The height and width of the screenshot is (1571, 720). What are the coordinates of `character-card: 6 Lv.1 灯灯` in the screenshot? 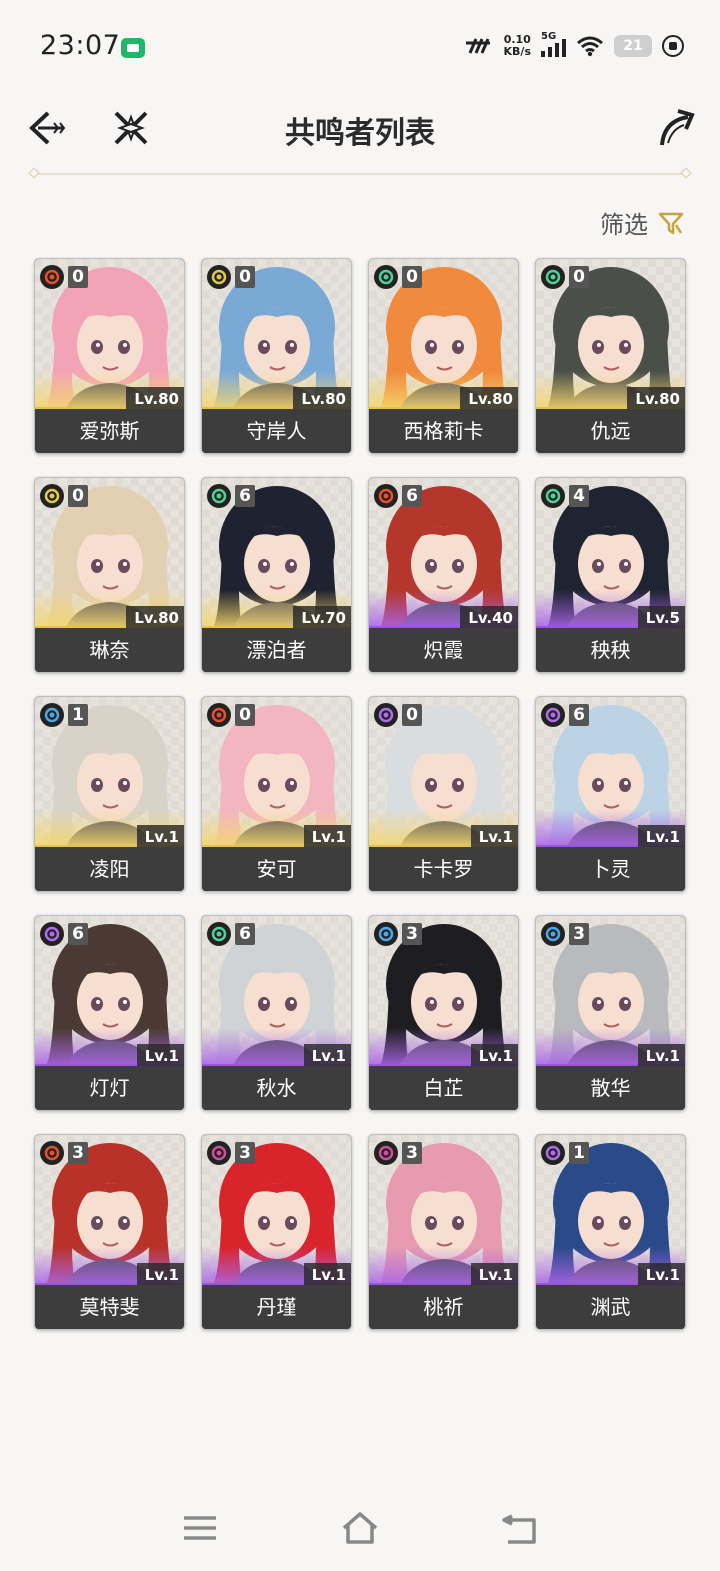 It's located at (109, 1013).